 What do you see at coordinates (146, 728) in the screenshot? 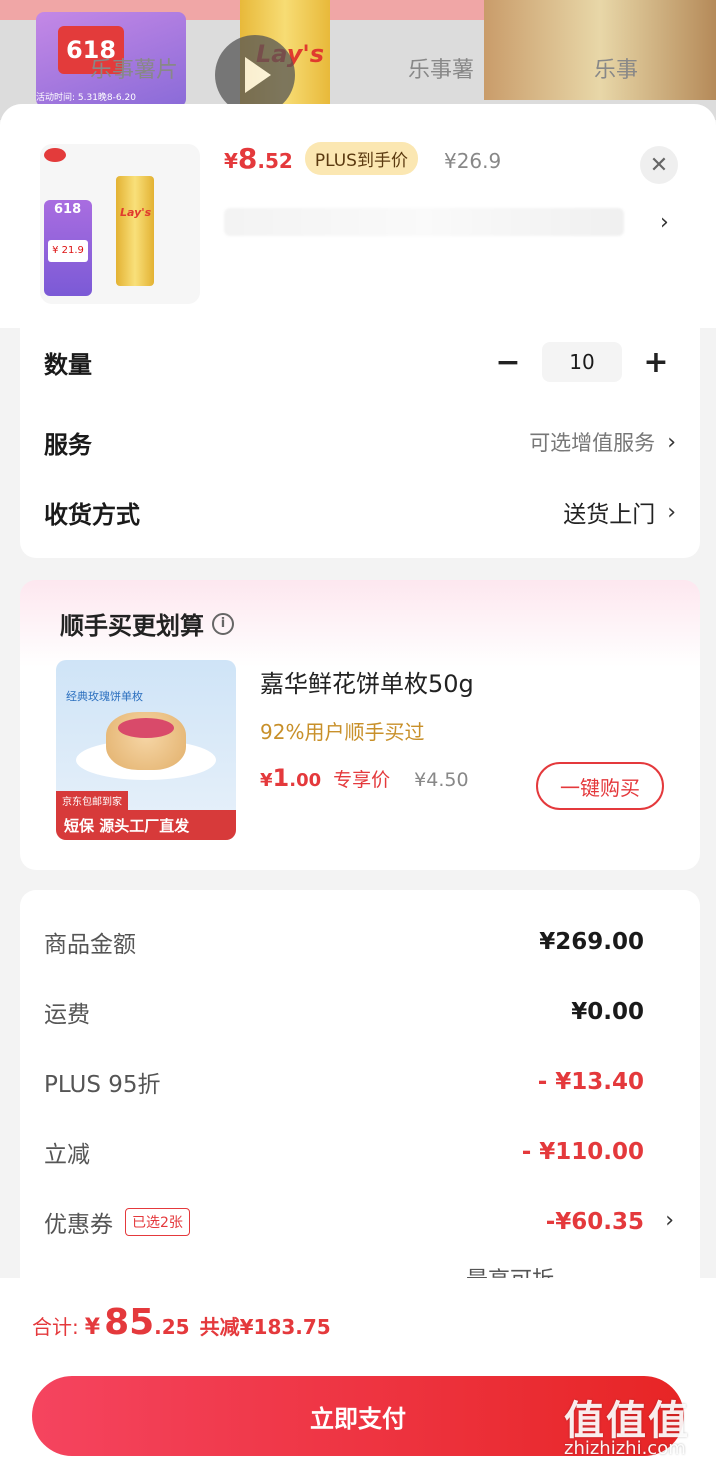
I see `cake-filling-shape` at bounding box center [146, 728].